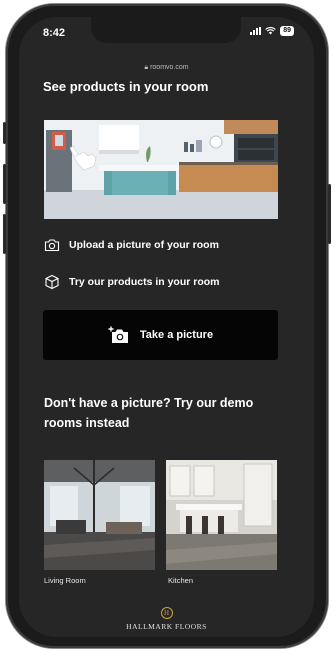 Image resolution: width=335 pixels, height=654 pixels. What do you see at coordinates (166, 613) in the screenshot?
I see `brand-mark-icon: H` at bounding box center [166, 613].